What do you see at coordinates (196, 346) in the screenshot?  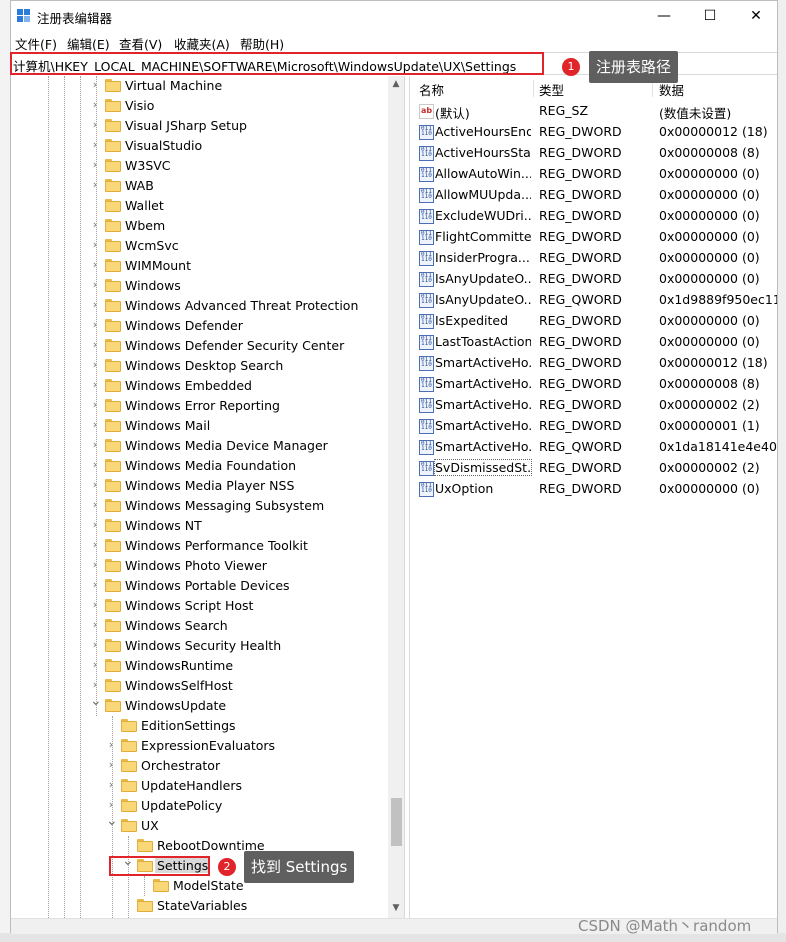 I see `tree-item: › Windows Defender Security Center` at bounding box center [196, 346].